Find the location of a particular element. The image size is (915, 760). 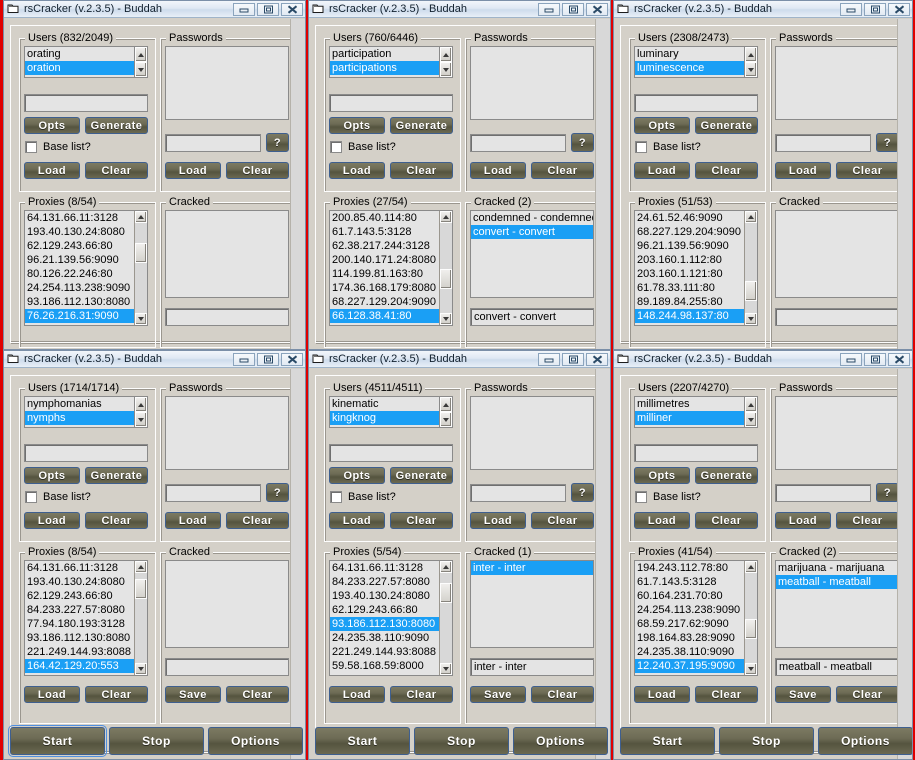

list-item: 76.26.216.31:9090 is located at coordinates (79, 316).